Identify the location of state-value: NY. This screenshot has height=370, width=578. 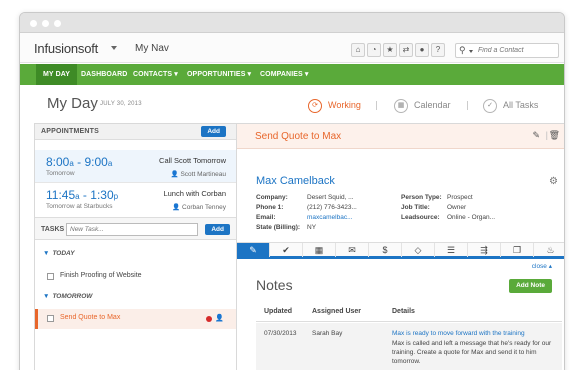
(312, 227).